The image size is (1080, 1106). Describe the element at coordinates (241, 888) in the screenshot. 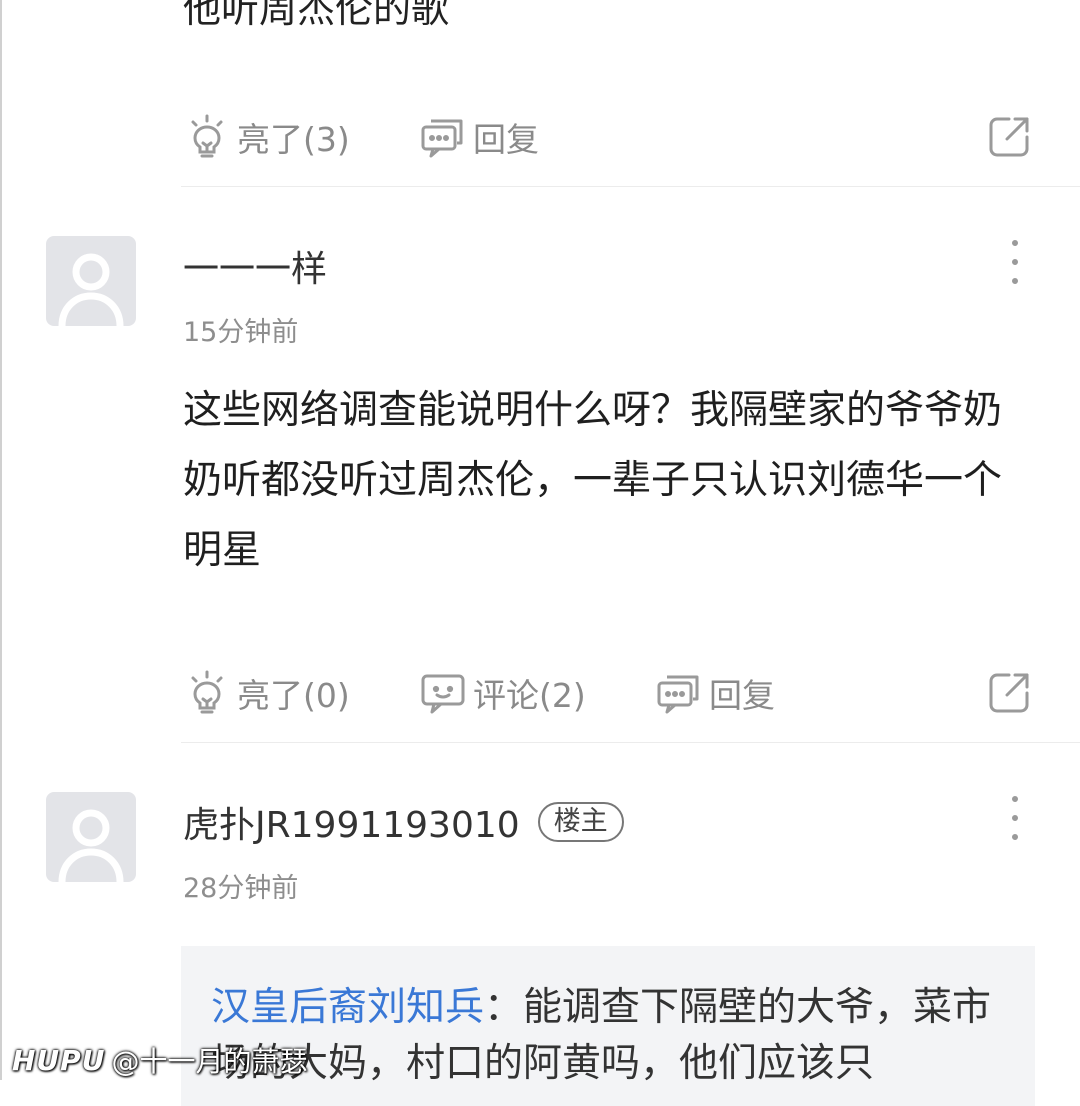

I see `comment-time: 28分钟前` at that location.